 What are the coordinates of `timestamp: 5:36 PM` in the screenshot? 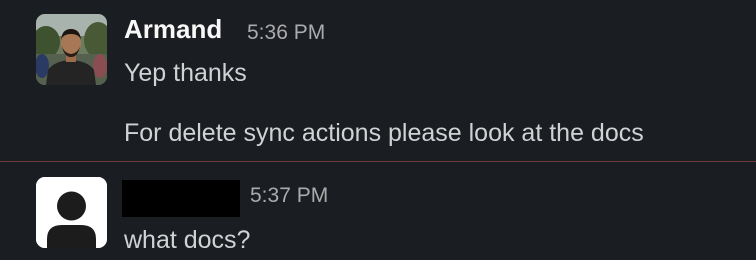 It's located at (286, 33).